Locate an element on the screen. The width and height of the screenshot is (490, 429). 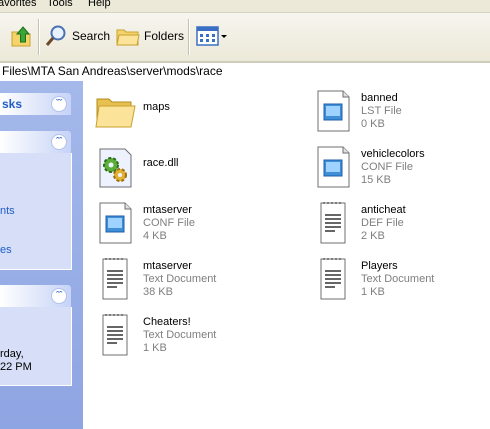
file-item-anticheat: anticheat DEF File 2 KB is located at coordinates (396, 223).